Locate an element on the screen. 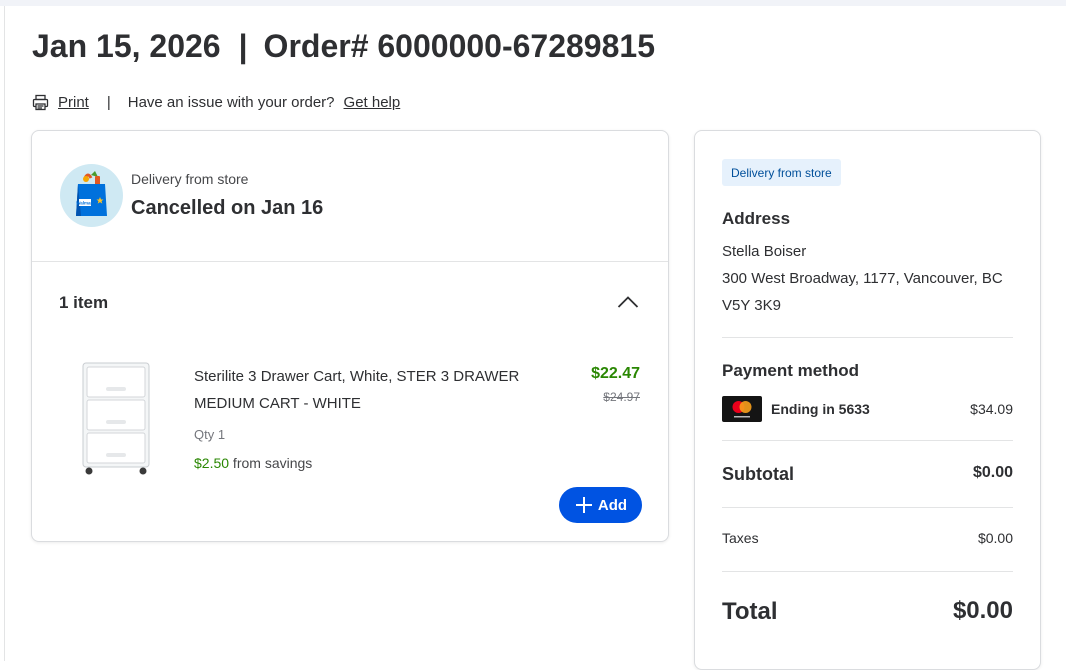  delivery-status: Cancelled on Jan 16 is located at coordinates (227, 208).